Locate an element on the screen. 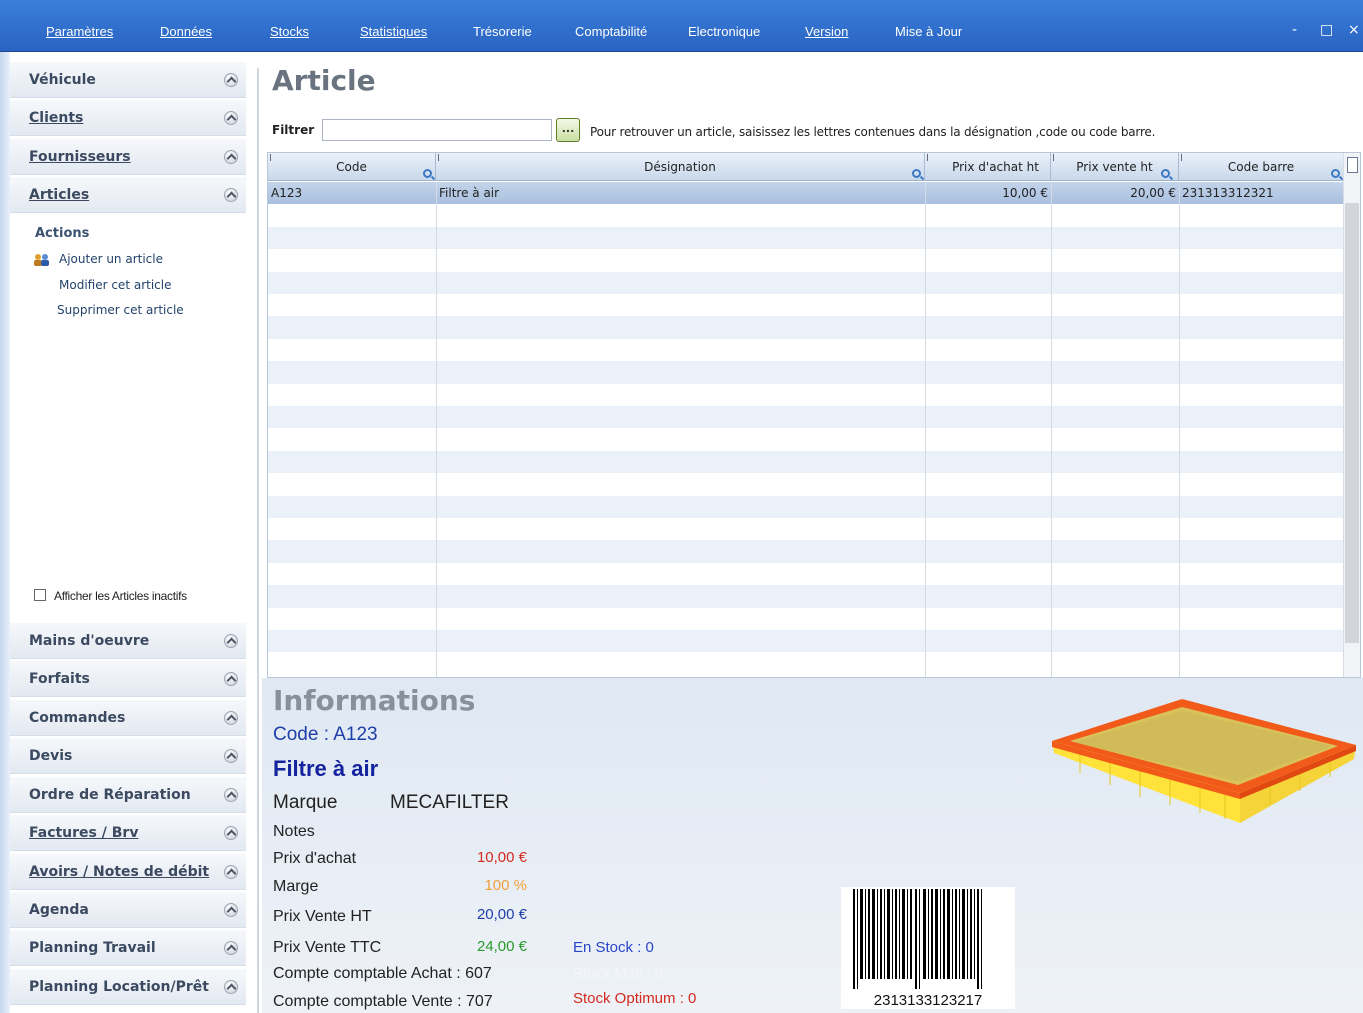 Image resolution: width=1363 pixels, height=1013 pixels. actions-title: Actions is located at coordinates (62, 233).